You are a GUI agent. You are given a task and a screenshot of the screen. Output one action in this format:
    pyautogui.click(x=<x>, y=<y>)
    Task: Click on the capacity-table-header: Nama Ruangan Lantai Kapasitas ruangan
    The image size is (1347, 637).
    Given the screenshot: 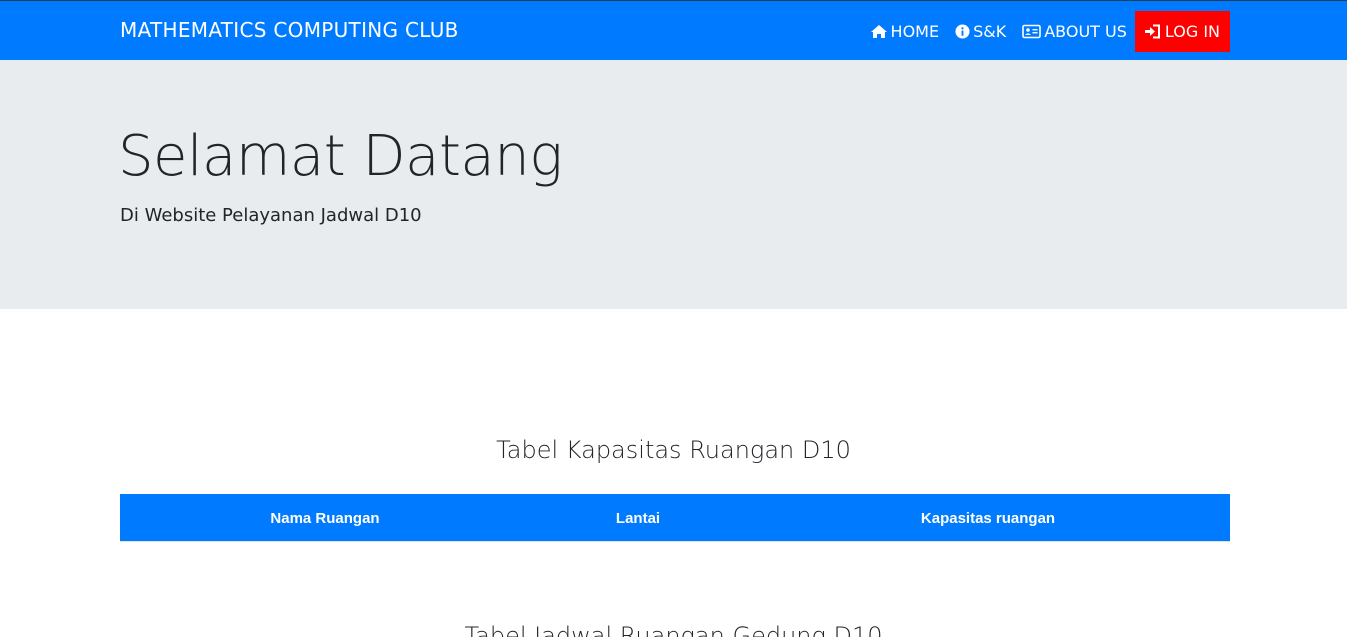 What is the action you would take?
    pyautogui.click(x=675, y=518)
    